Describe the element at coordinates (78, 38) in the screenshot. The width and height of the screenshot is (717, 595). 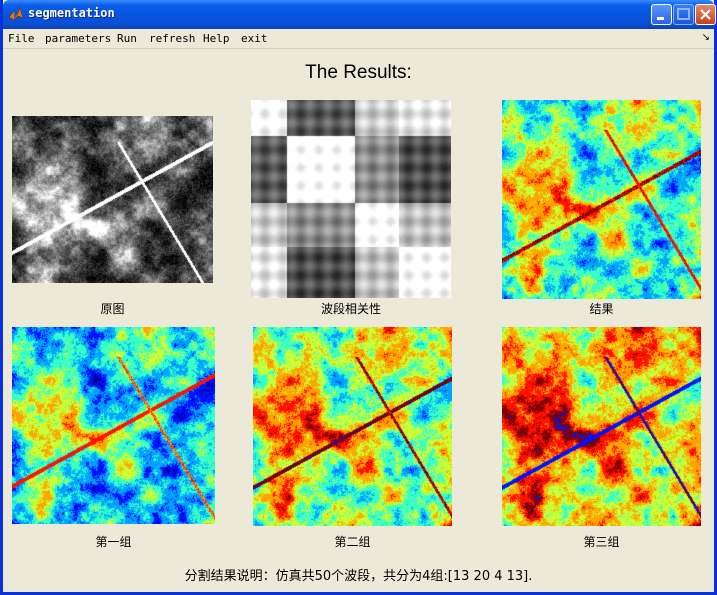
I see `menu-parameters: parameters` at that location.